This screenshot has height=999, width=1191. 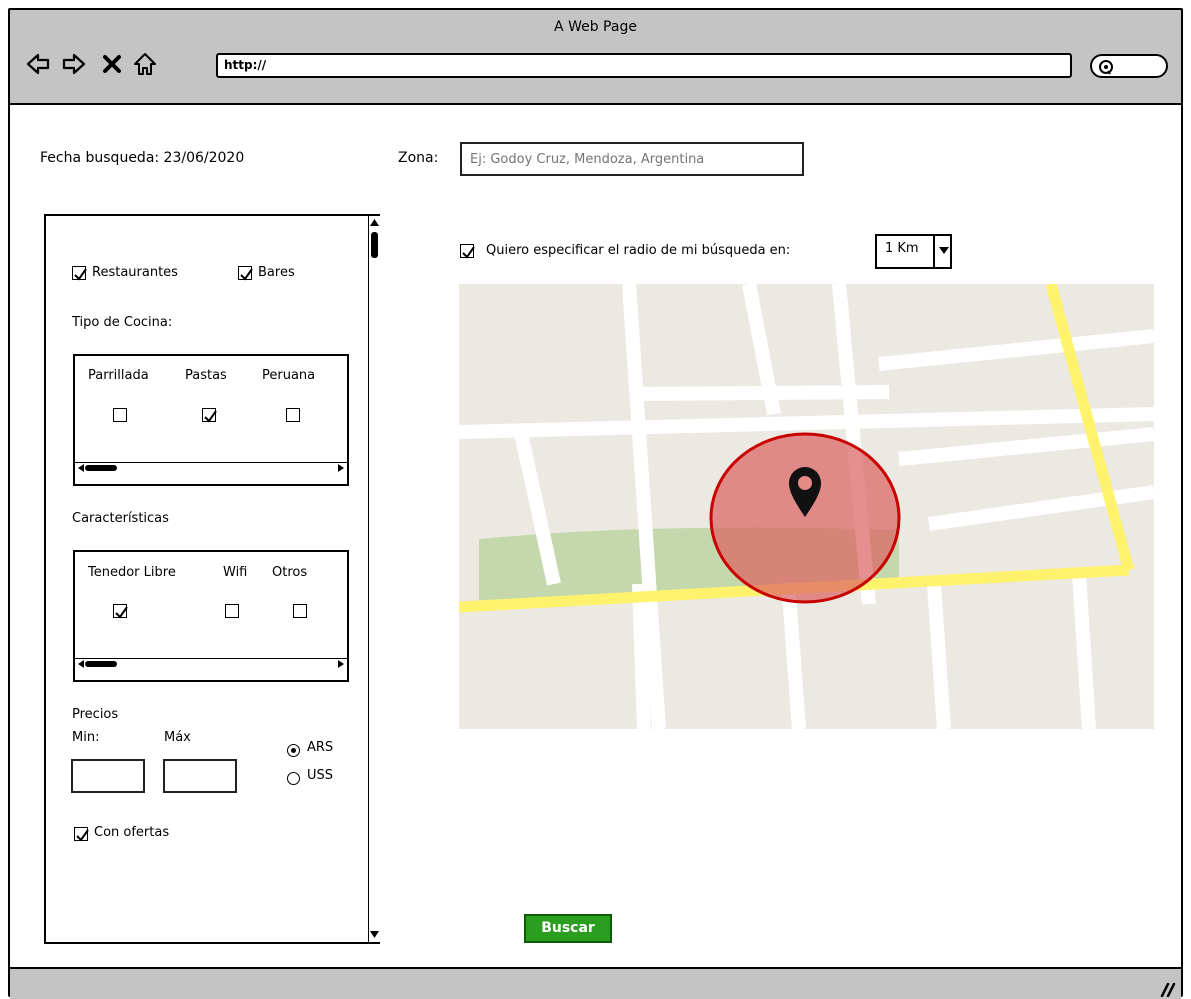 What do you see at coordinates (902, 248) in the screenshot?
I see `radio-select-value: 1 Km` at bounding box center [902, 248].